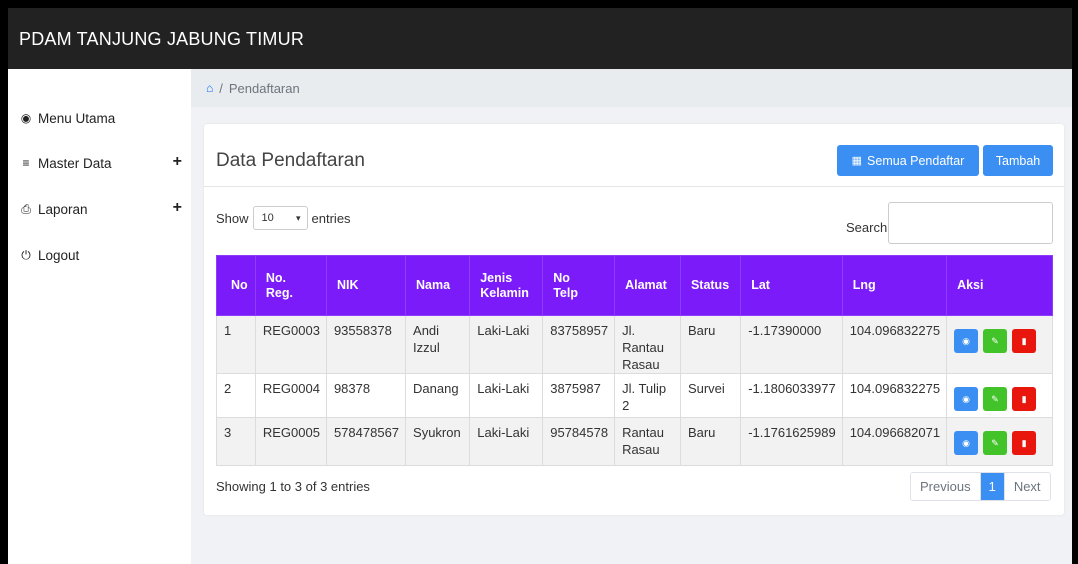  I want to click on all-registrants-button: ▦ Semua Pendaftar, so click(908, 160).